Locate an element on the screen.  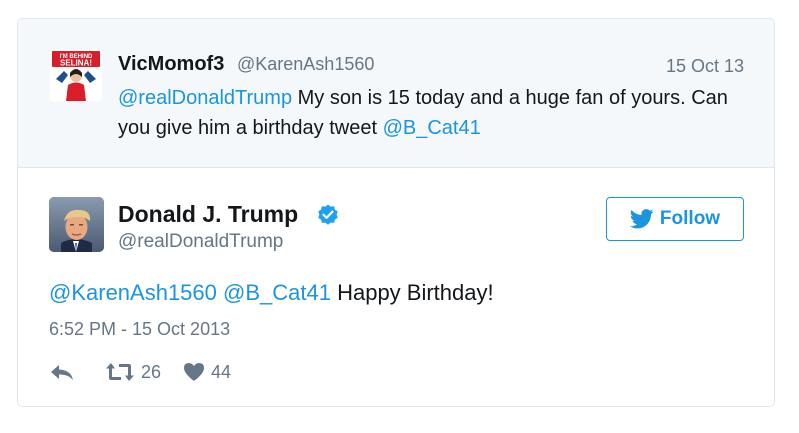
parent-avatar: I'M BEHIND SELINA! is located at coordinates (76, 75).